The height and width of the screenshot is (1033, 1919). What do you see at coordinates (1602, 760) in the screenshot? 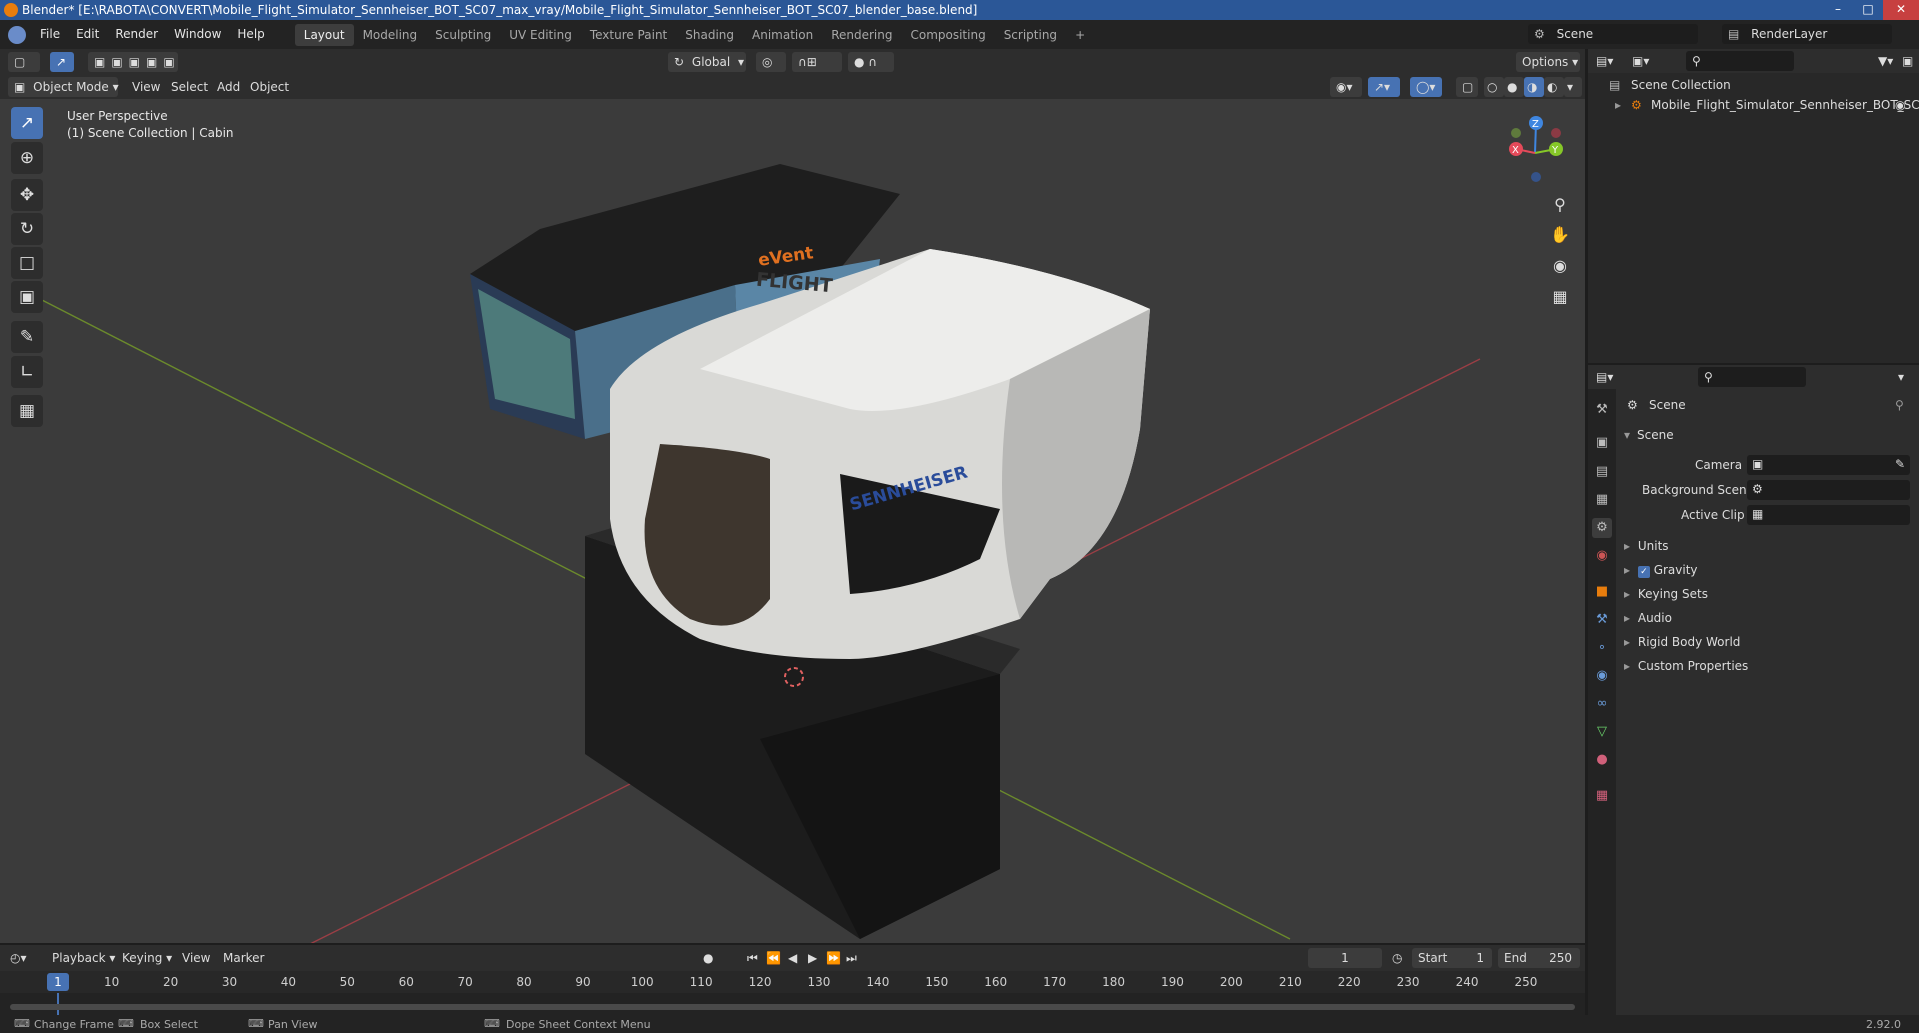
I see `tab-material-icon: ●` at bounding box center [1602, 760].